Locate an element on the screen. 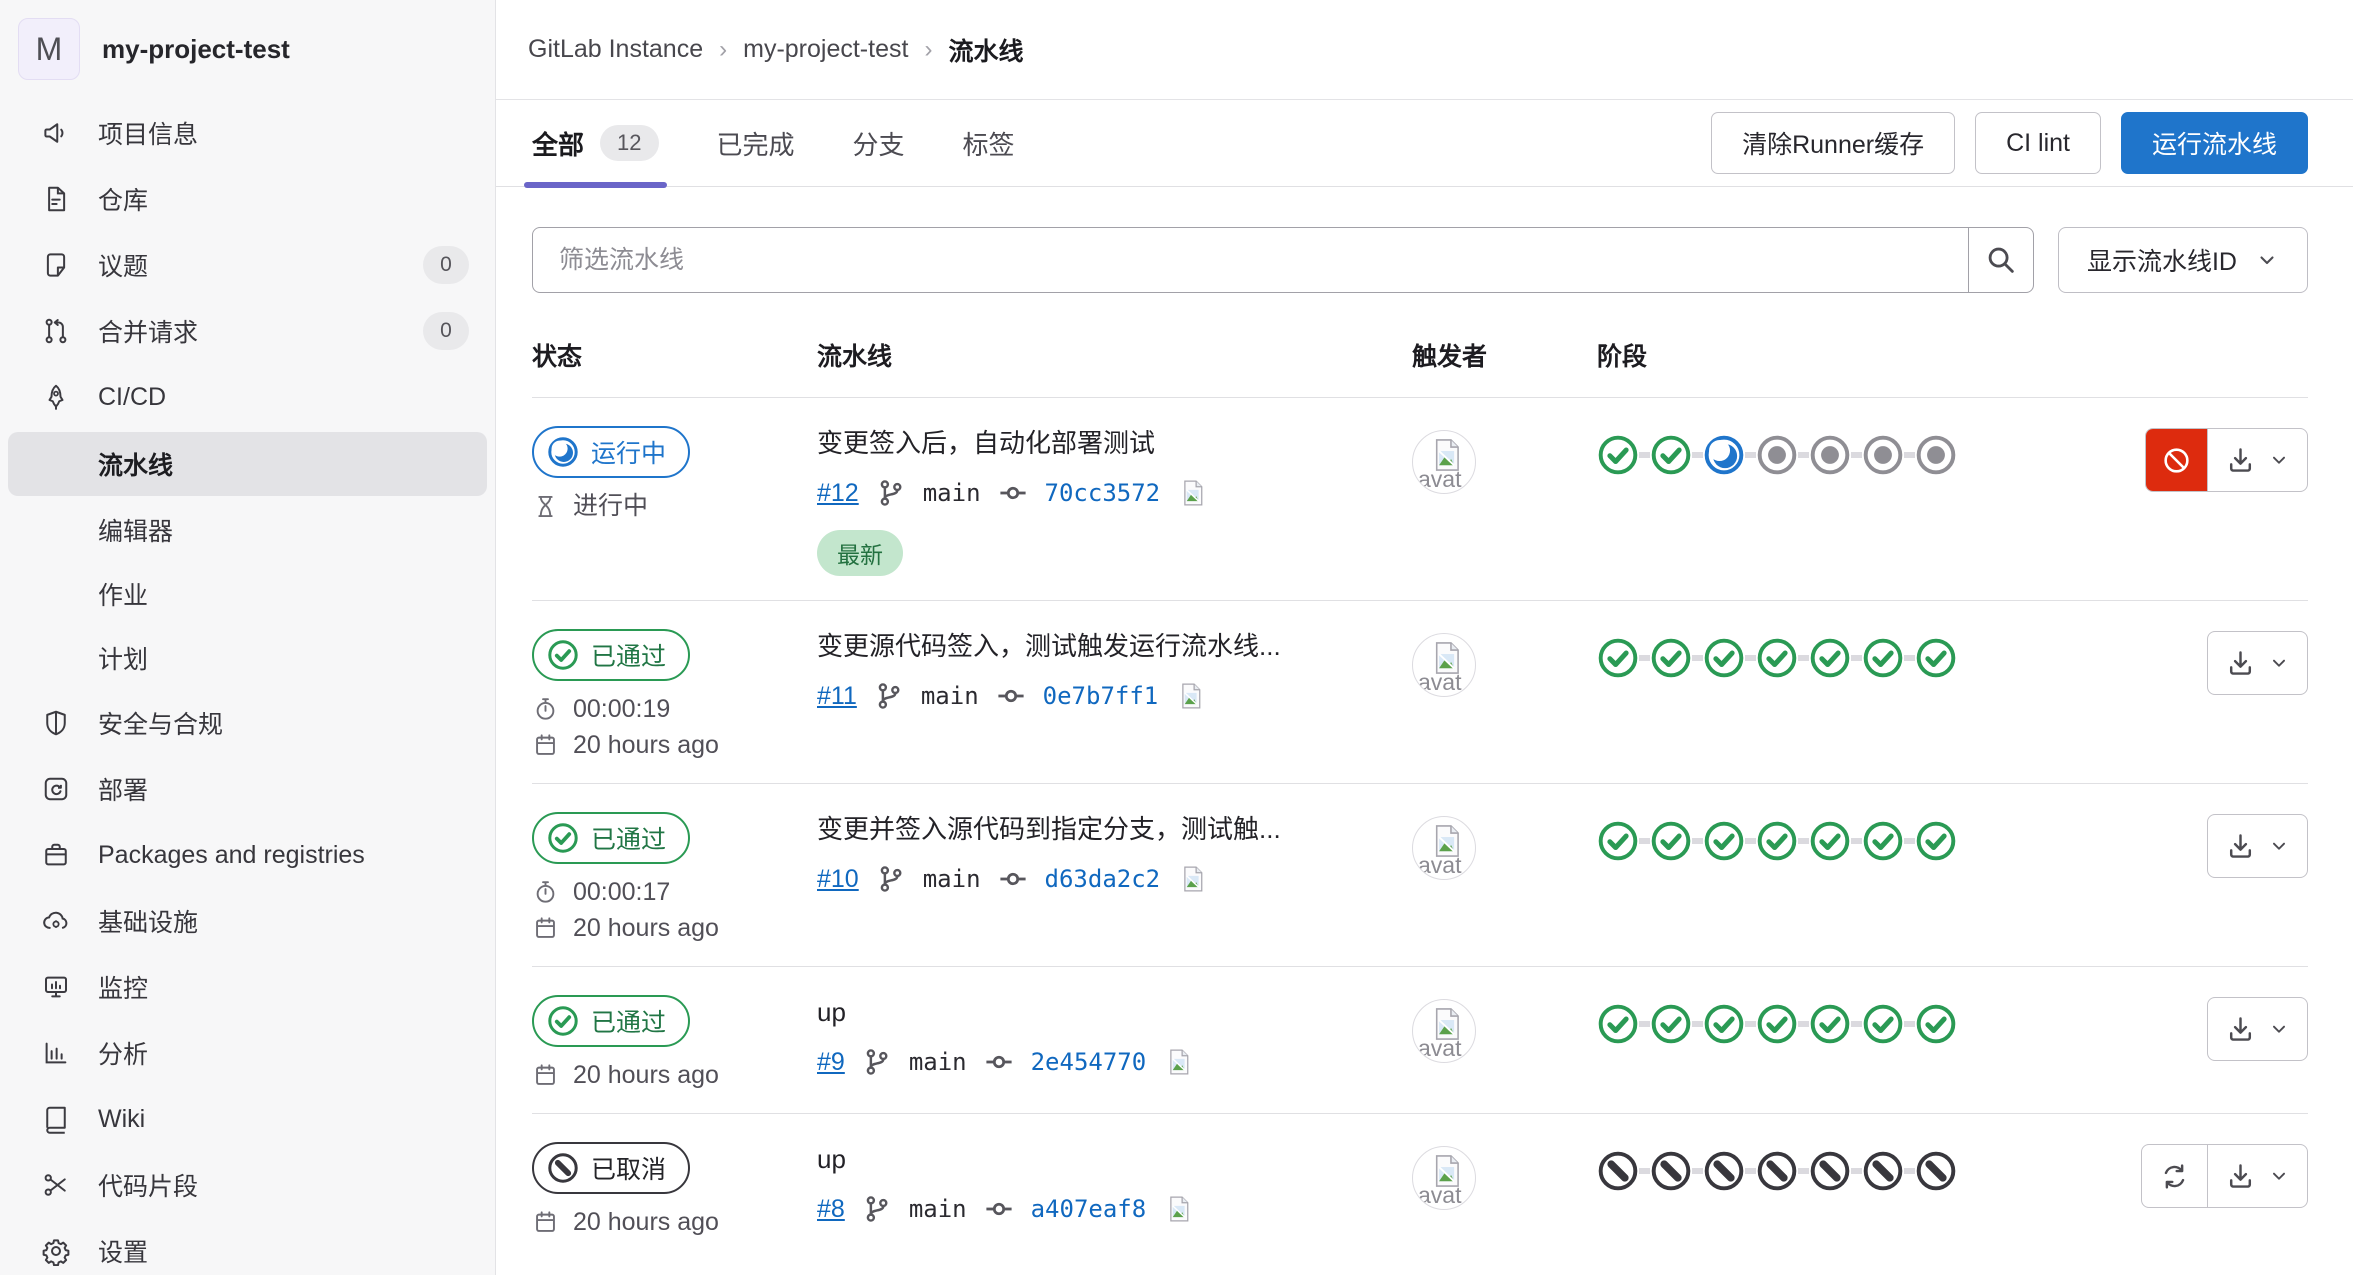 The height and width of the screenshot is (1275, 2353). commit-sha-link: 2e454770 is located at coordinates (1089, 1062).